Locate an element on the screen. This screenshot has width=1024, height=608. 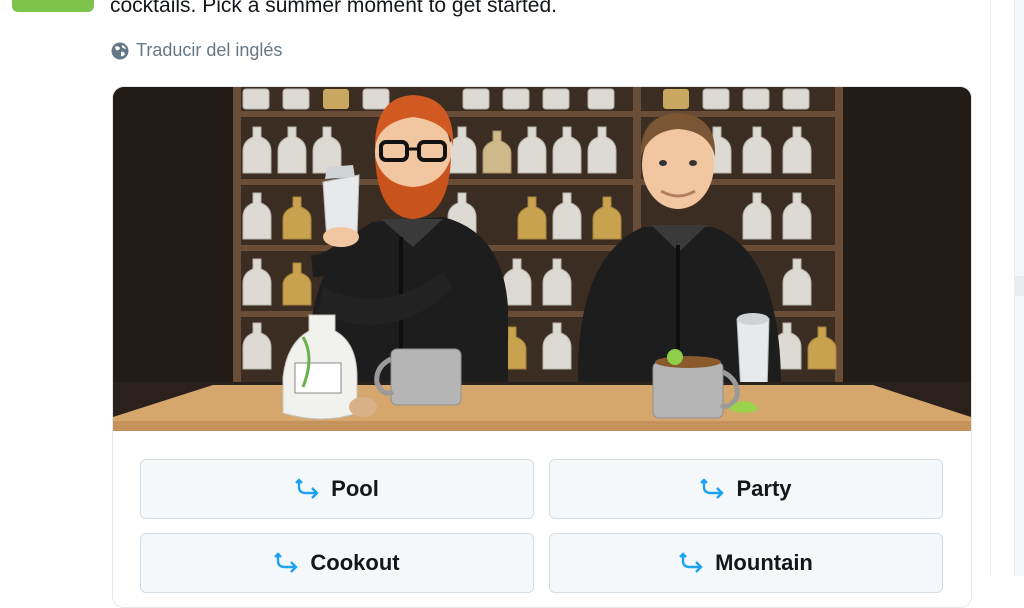
poll-option-pool: Pool is located at coordinates (337, 489).